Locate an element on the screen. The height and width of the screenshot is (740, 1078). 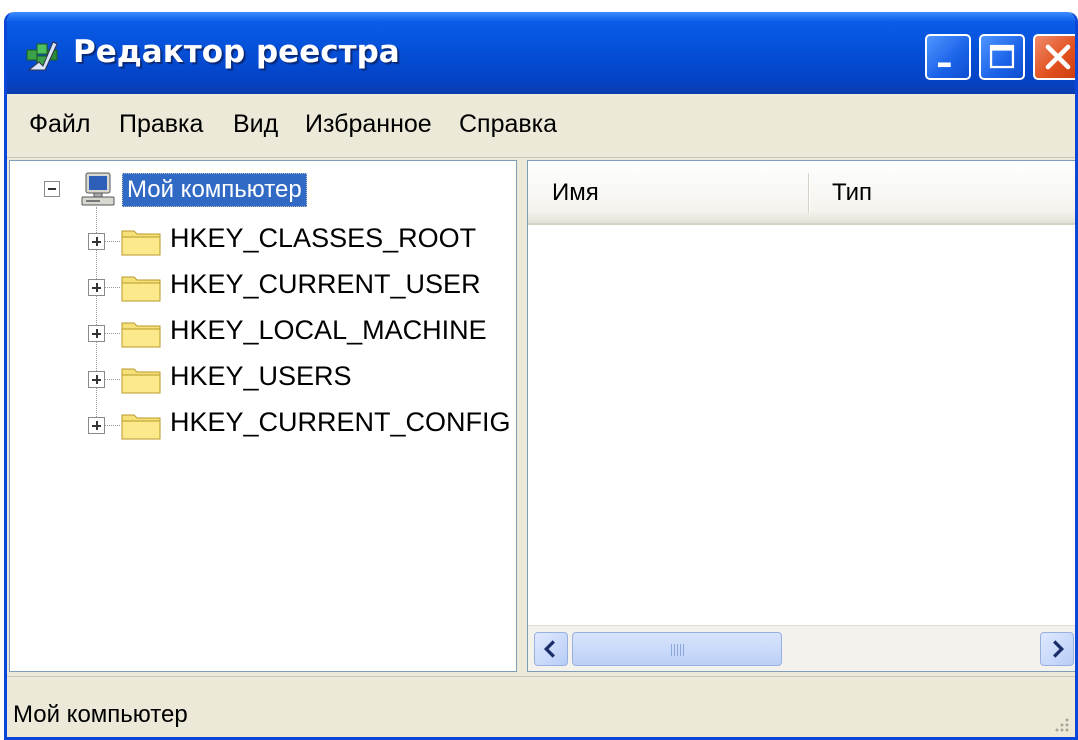
close-button is located at coordinates (1054, 57).